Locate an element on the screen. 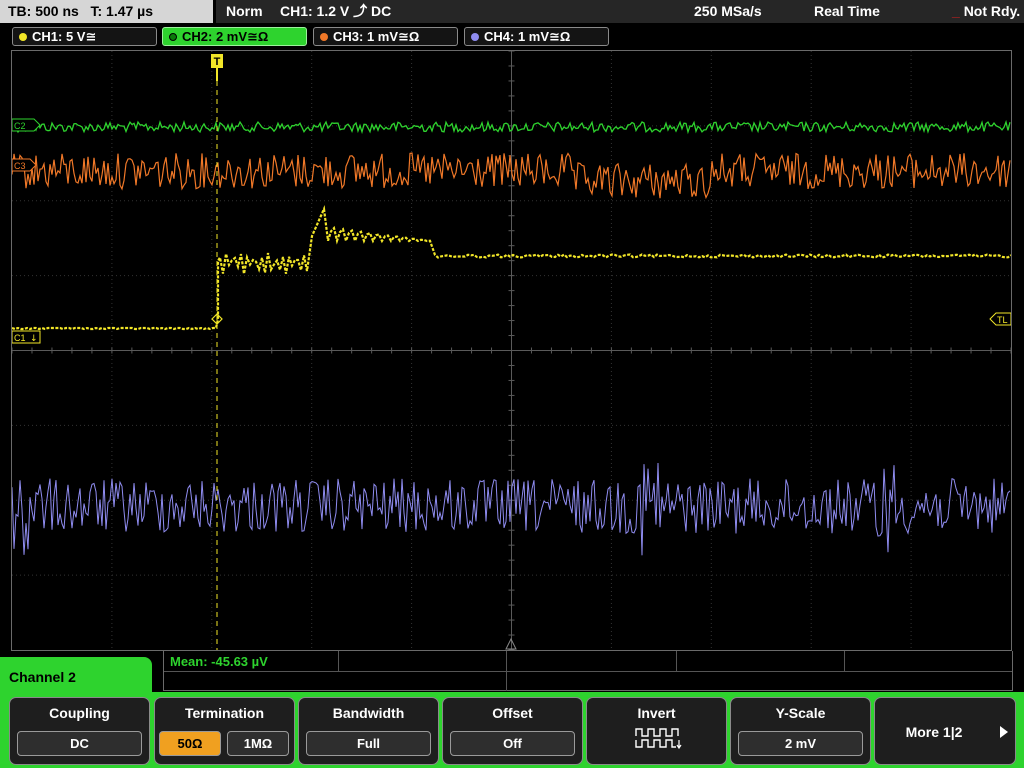 Image resolution: width=1024 pixels, height=768 pixels. timebase-box: TB: 500 ns T: 1.47 µs is located at coordinates (106, 11).